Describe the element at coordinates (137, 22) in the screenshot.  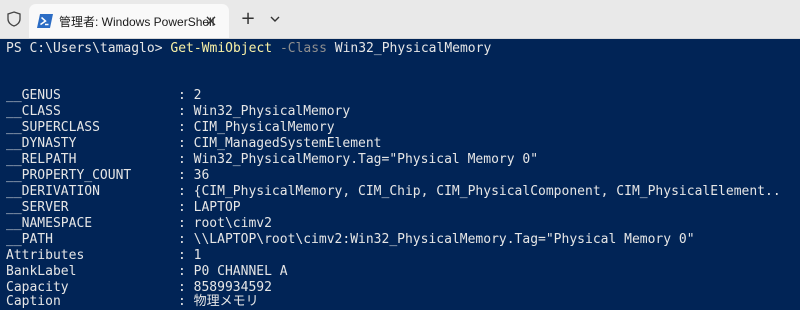
I see `tab-title: 管理者: Windows PowerShell` at that location.